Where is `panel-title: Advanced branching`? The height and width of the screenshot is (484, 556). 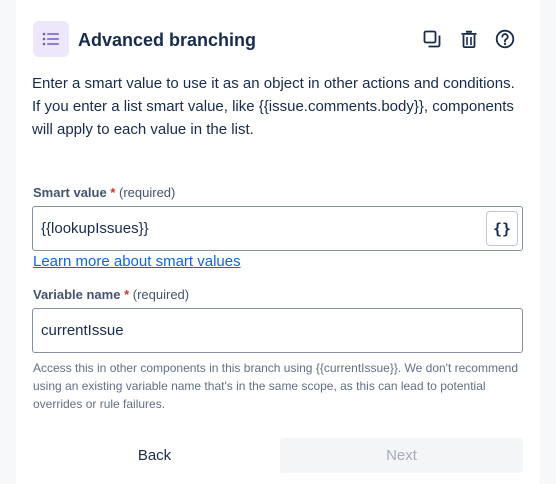
panel-title: Advanced branching is located at coordinates (167, 40).